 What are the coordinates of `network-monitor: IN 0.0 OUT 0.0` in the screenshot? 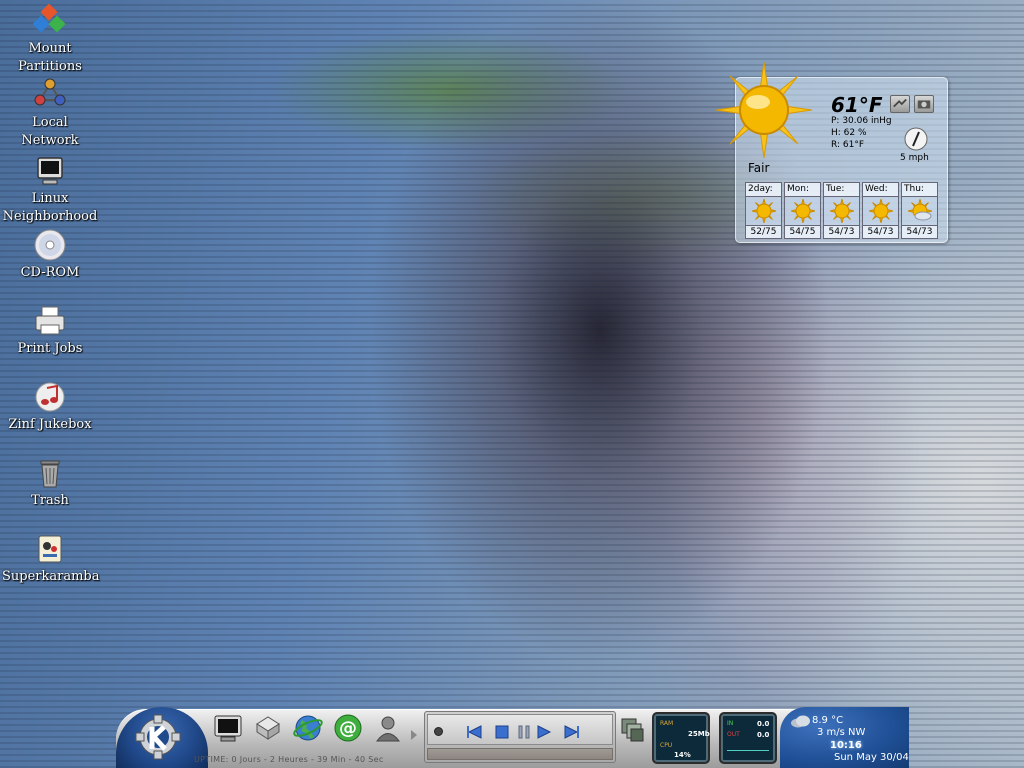 It's located at (748, 738).